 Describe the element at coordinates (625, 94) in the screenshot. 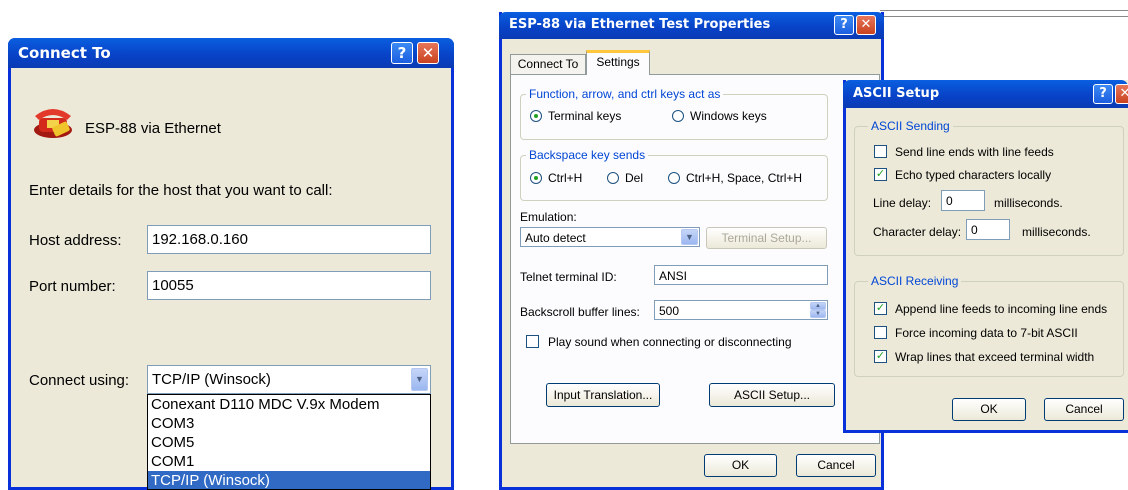

I see `keys-group-label: Function, arrow, and ctrl keys act as` at that location.